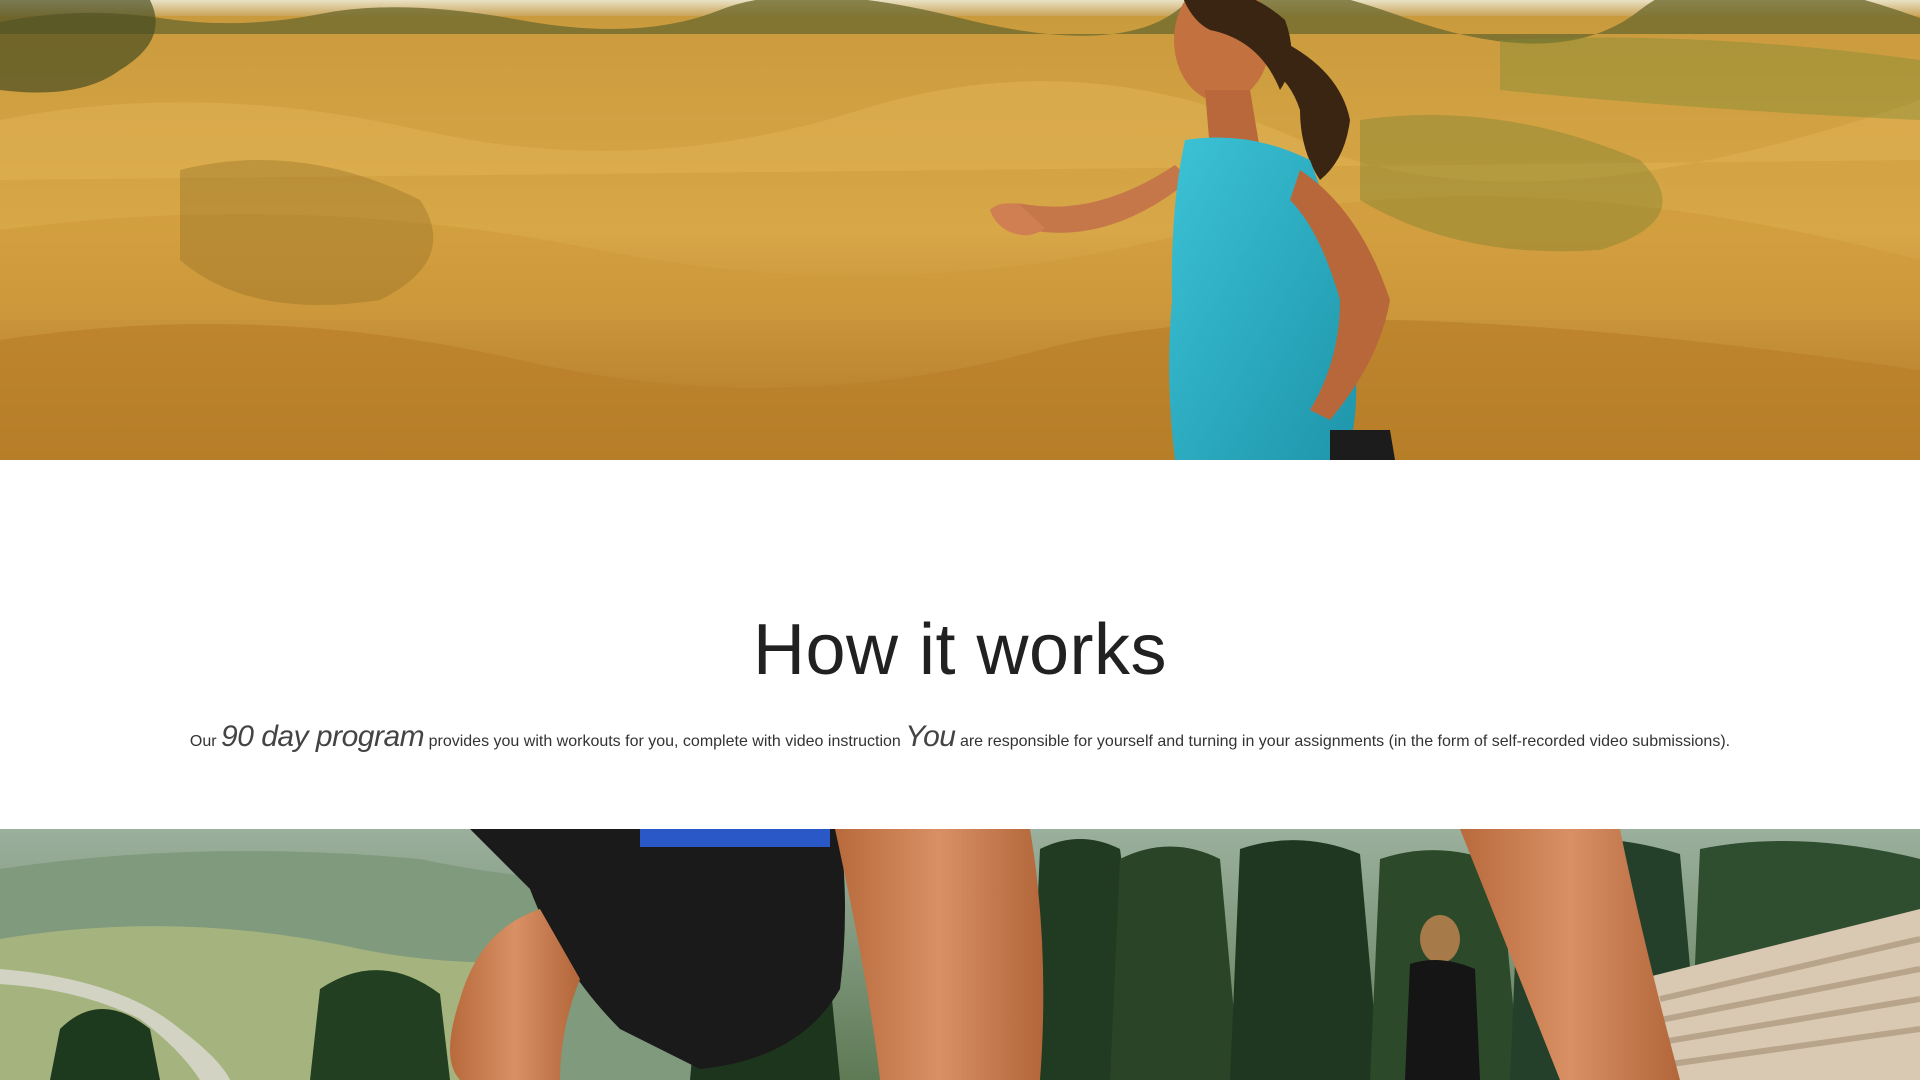 The height and width of the screenshot is (1080, 1920). I want to click on desc-you-emphasis: You, so click(930, 736).